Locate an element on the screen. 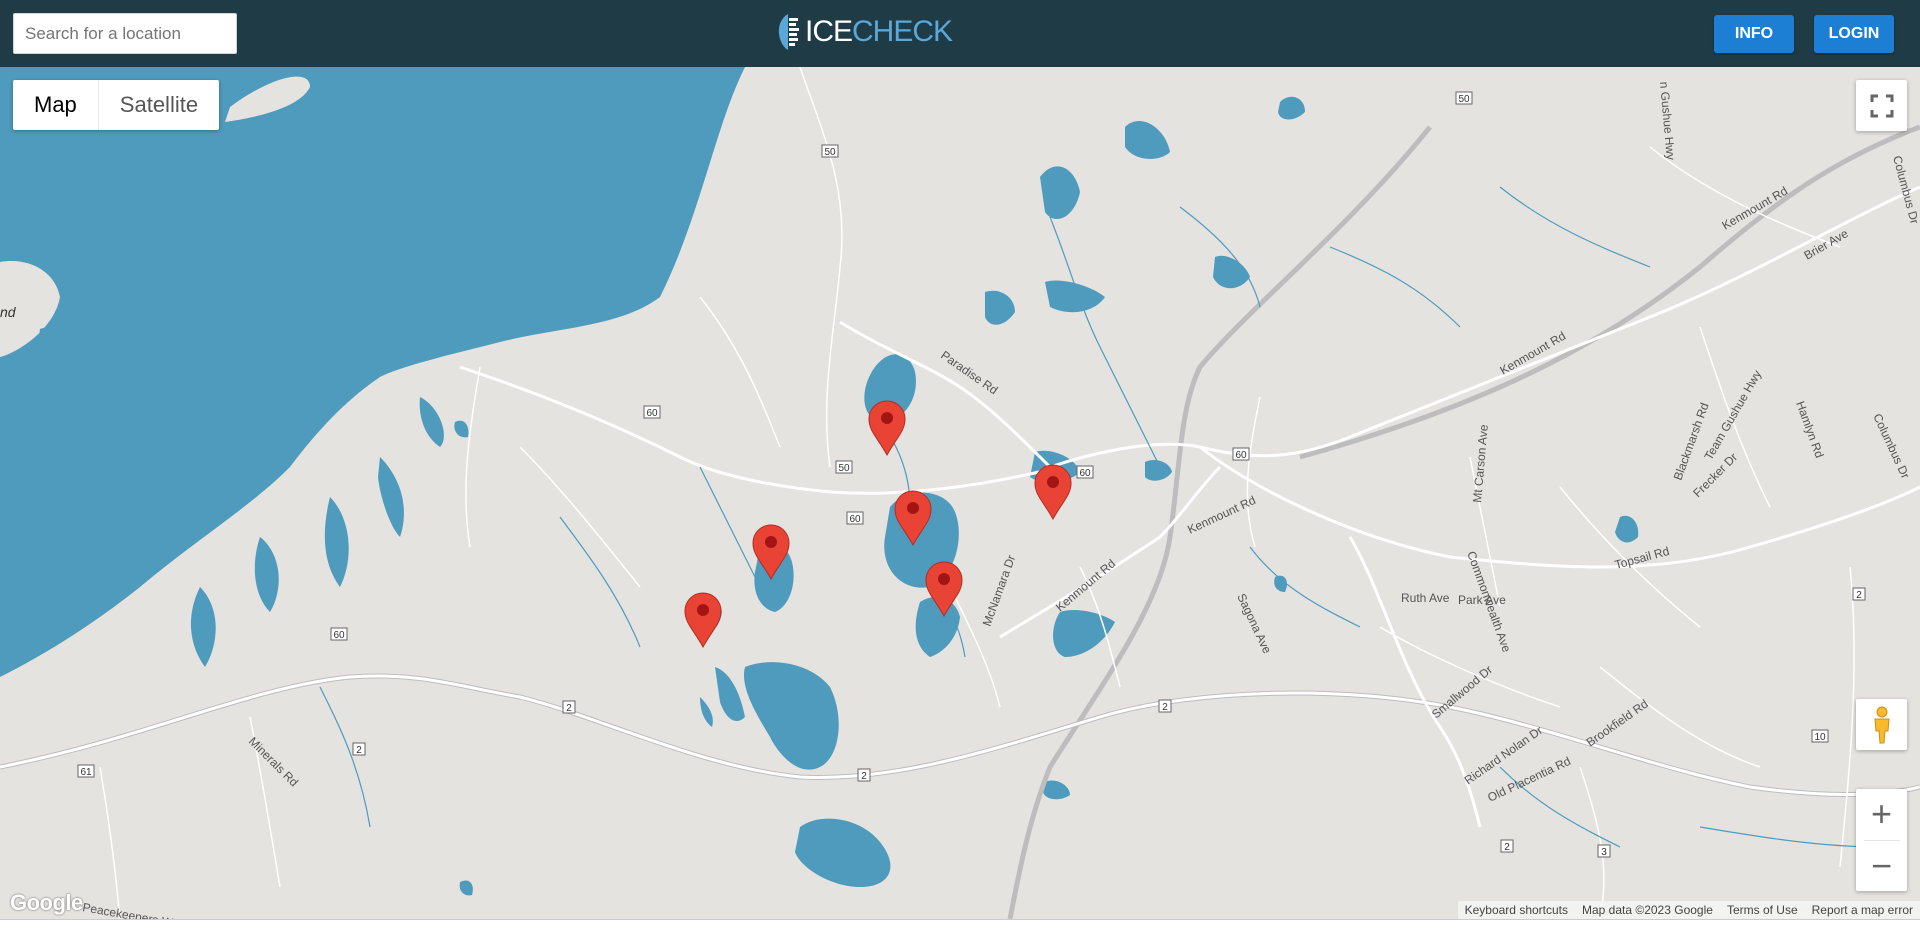 This screenshot has width=1920, height=934. terms-of-use-link: Terms of Use is located at coordinates (1762, 910).